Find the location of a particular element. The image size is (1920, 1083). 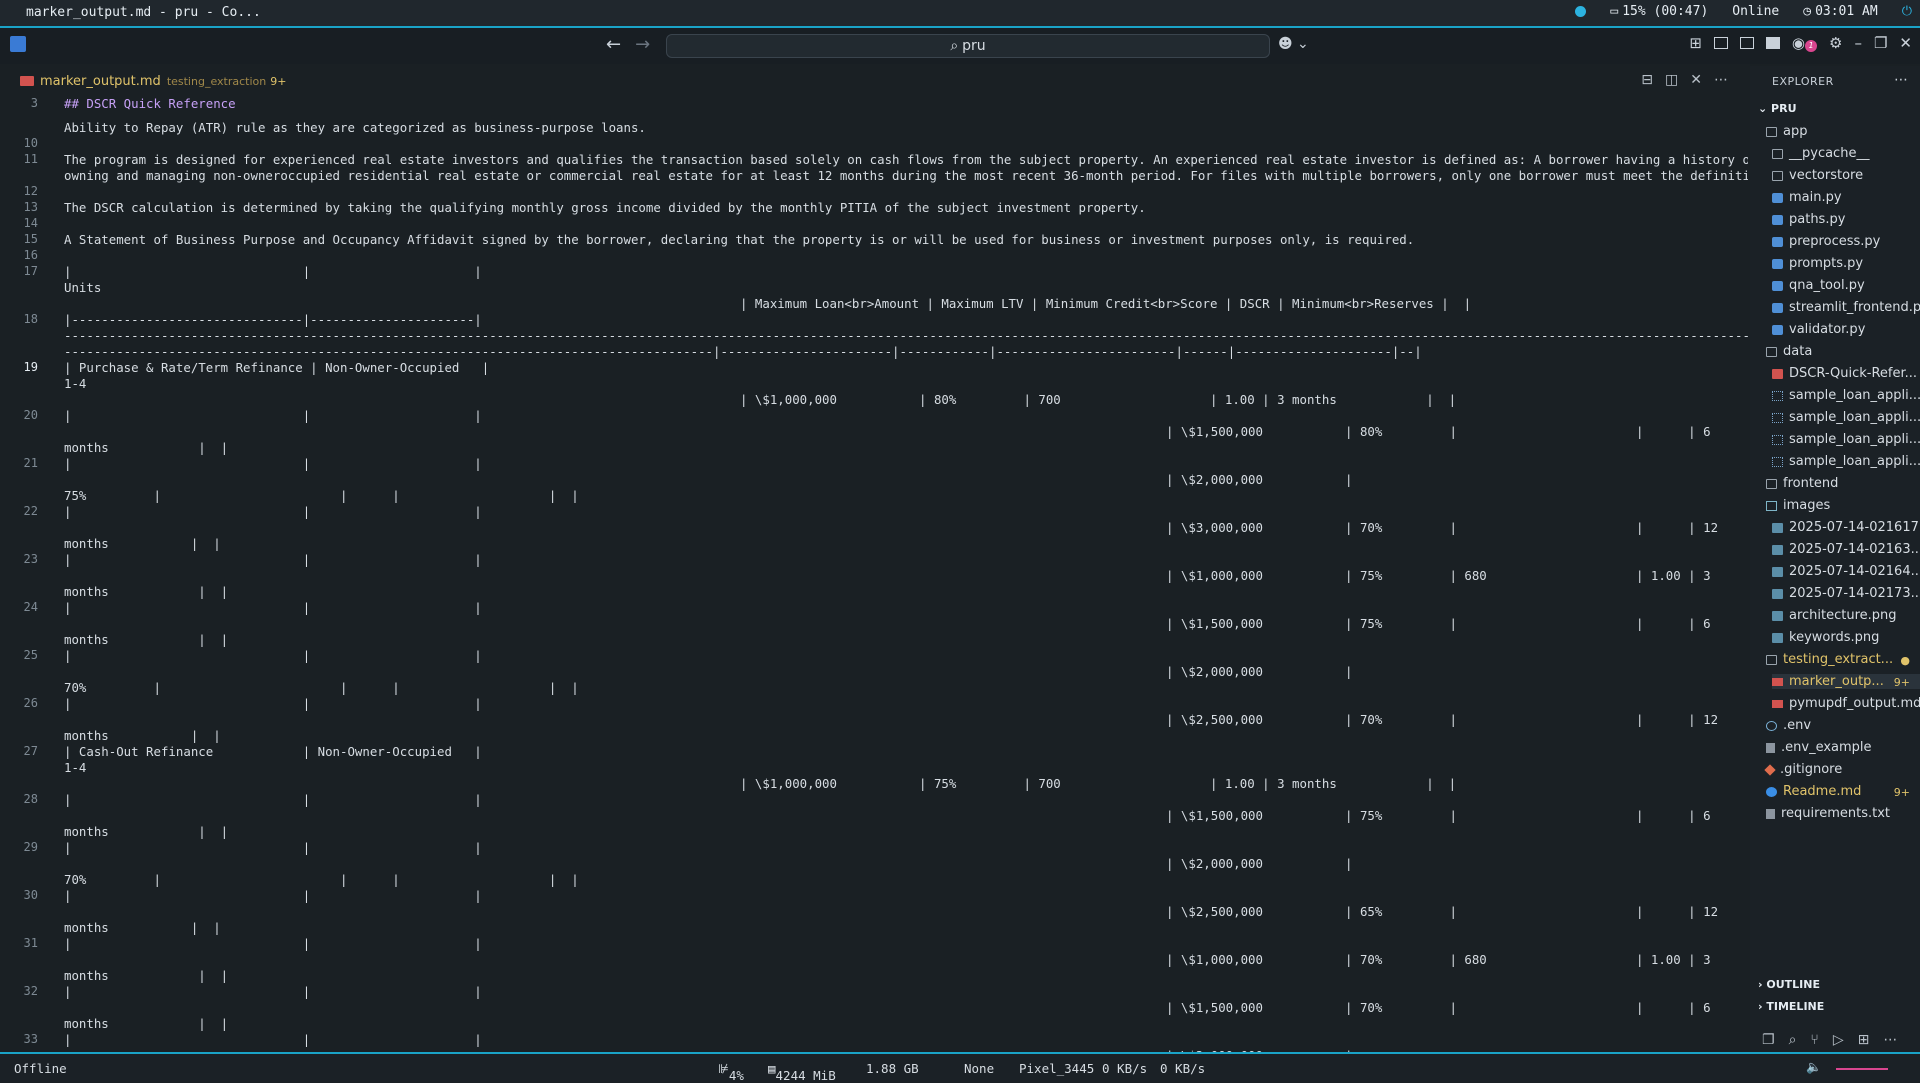

status-offline: Offline is located at coordinates (40, 1068).